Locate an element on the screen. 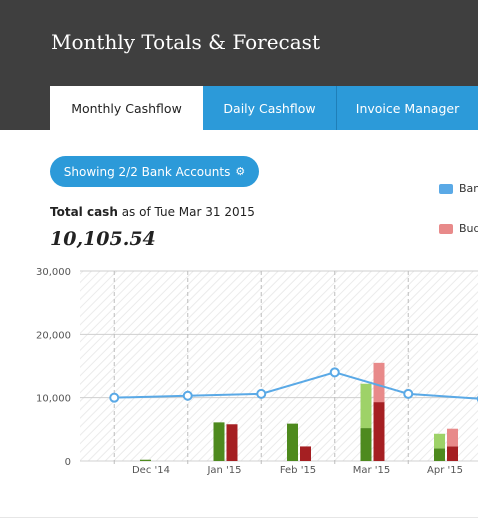 The image size is (478, 522). y-tick-label: 20,000 is located at coordinates (53, 335).